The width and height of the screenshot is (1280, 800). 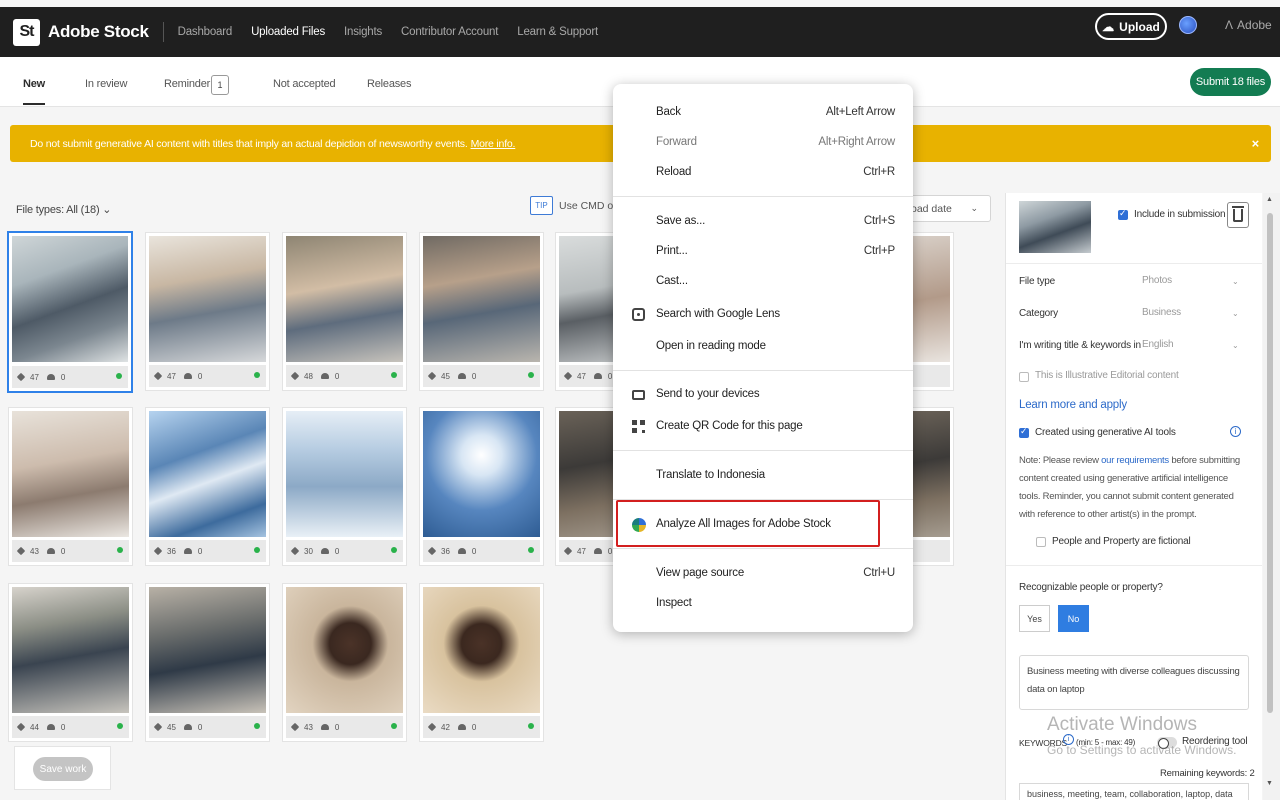 What do you see at coordinates (1256, 143) in the screenshot?
I see `alert-close-icon: ×` at bounding box center [1256, 143].